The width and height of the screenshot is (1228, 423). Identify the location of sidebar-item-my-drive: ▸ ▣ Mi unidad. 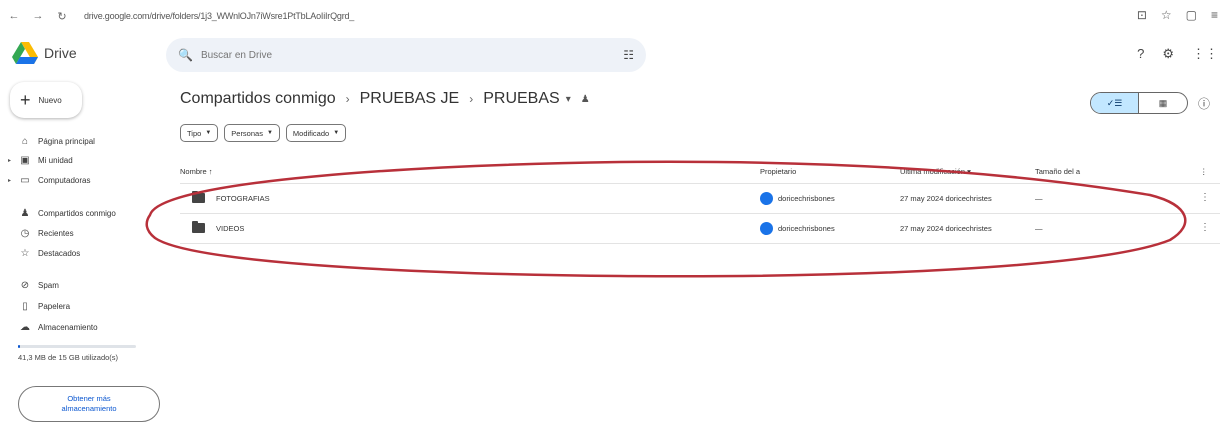
(40, 160).